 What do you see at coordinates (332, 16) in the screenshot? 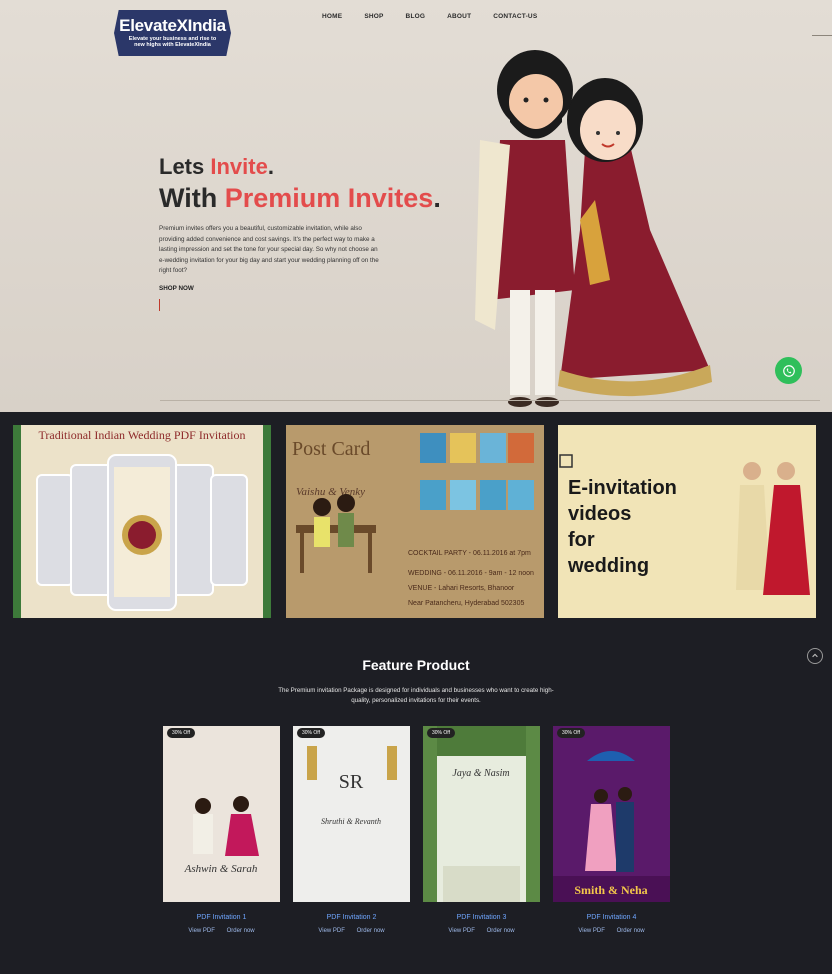
I see `nav-home: HOME` at bounding box center [332, 16].